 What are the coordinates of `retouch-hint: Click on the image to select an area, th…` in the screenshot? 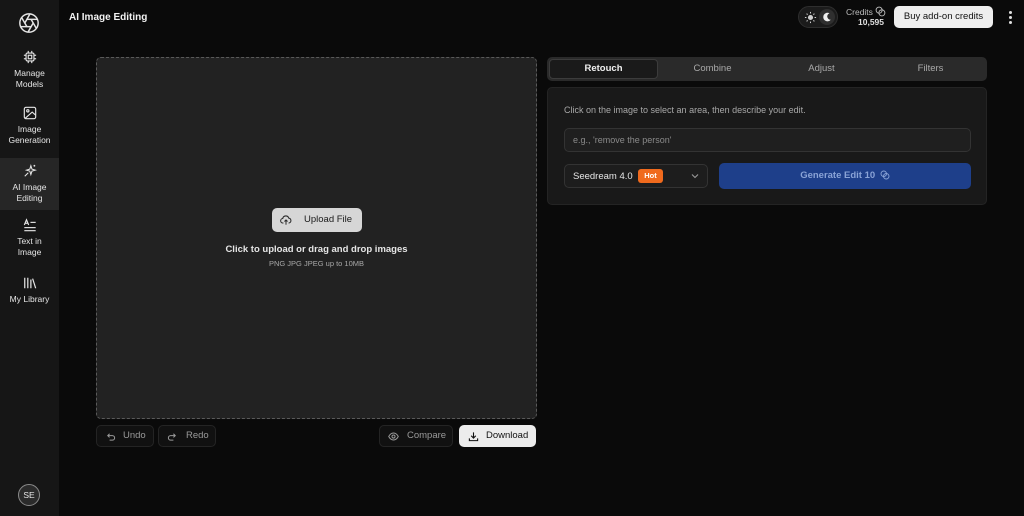 It's located at (685, 110).